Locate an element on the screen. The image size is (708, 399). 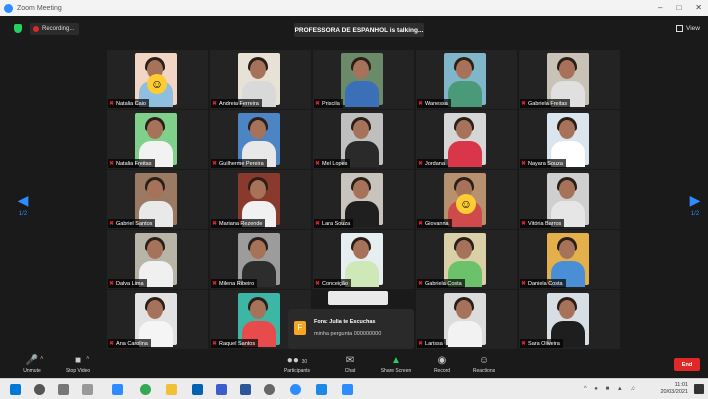
previous-page-button: ◀ 1/2 is located at coordinates (23, 204).